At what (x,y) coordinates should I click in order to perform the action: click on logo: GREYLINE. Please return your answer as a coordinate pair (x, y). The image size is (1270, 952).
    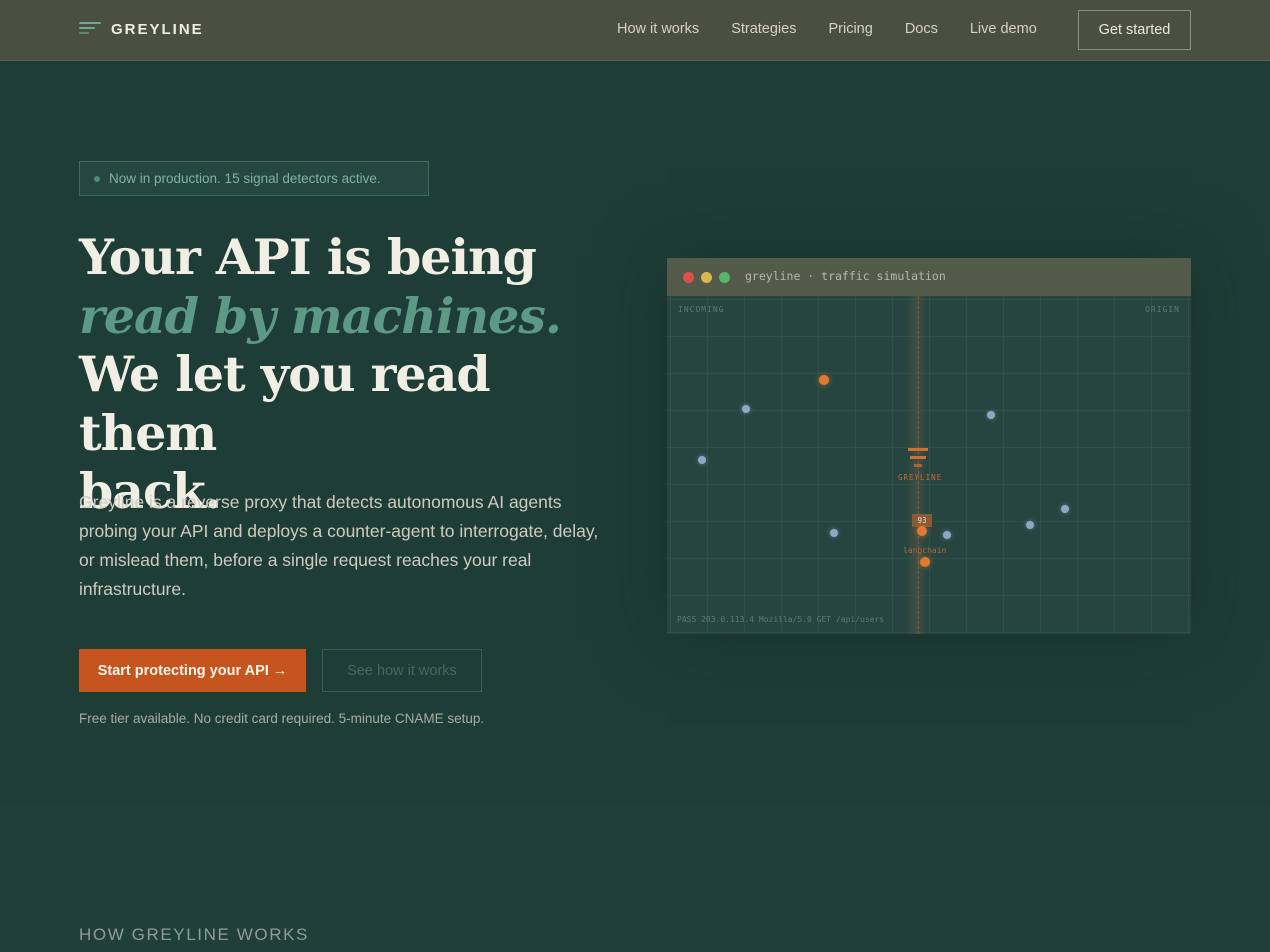
    Looking at the image, I should click on (141, 29).